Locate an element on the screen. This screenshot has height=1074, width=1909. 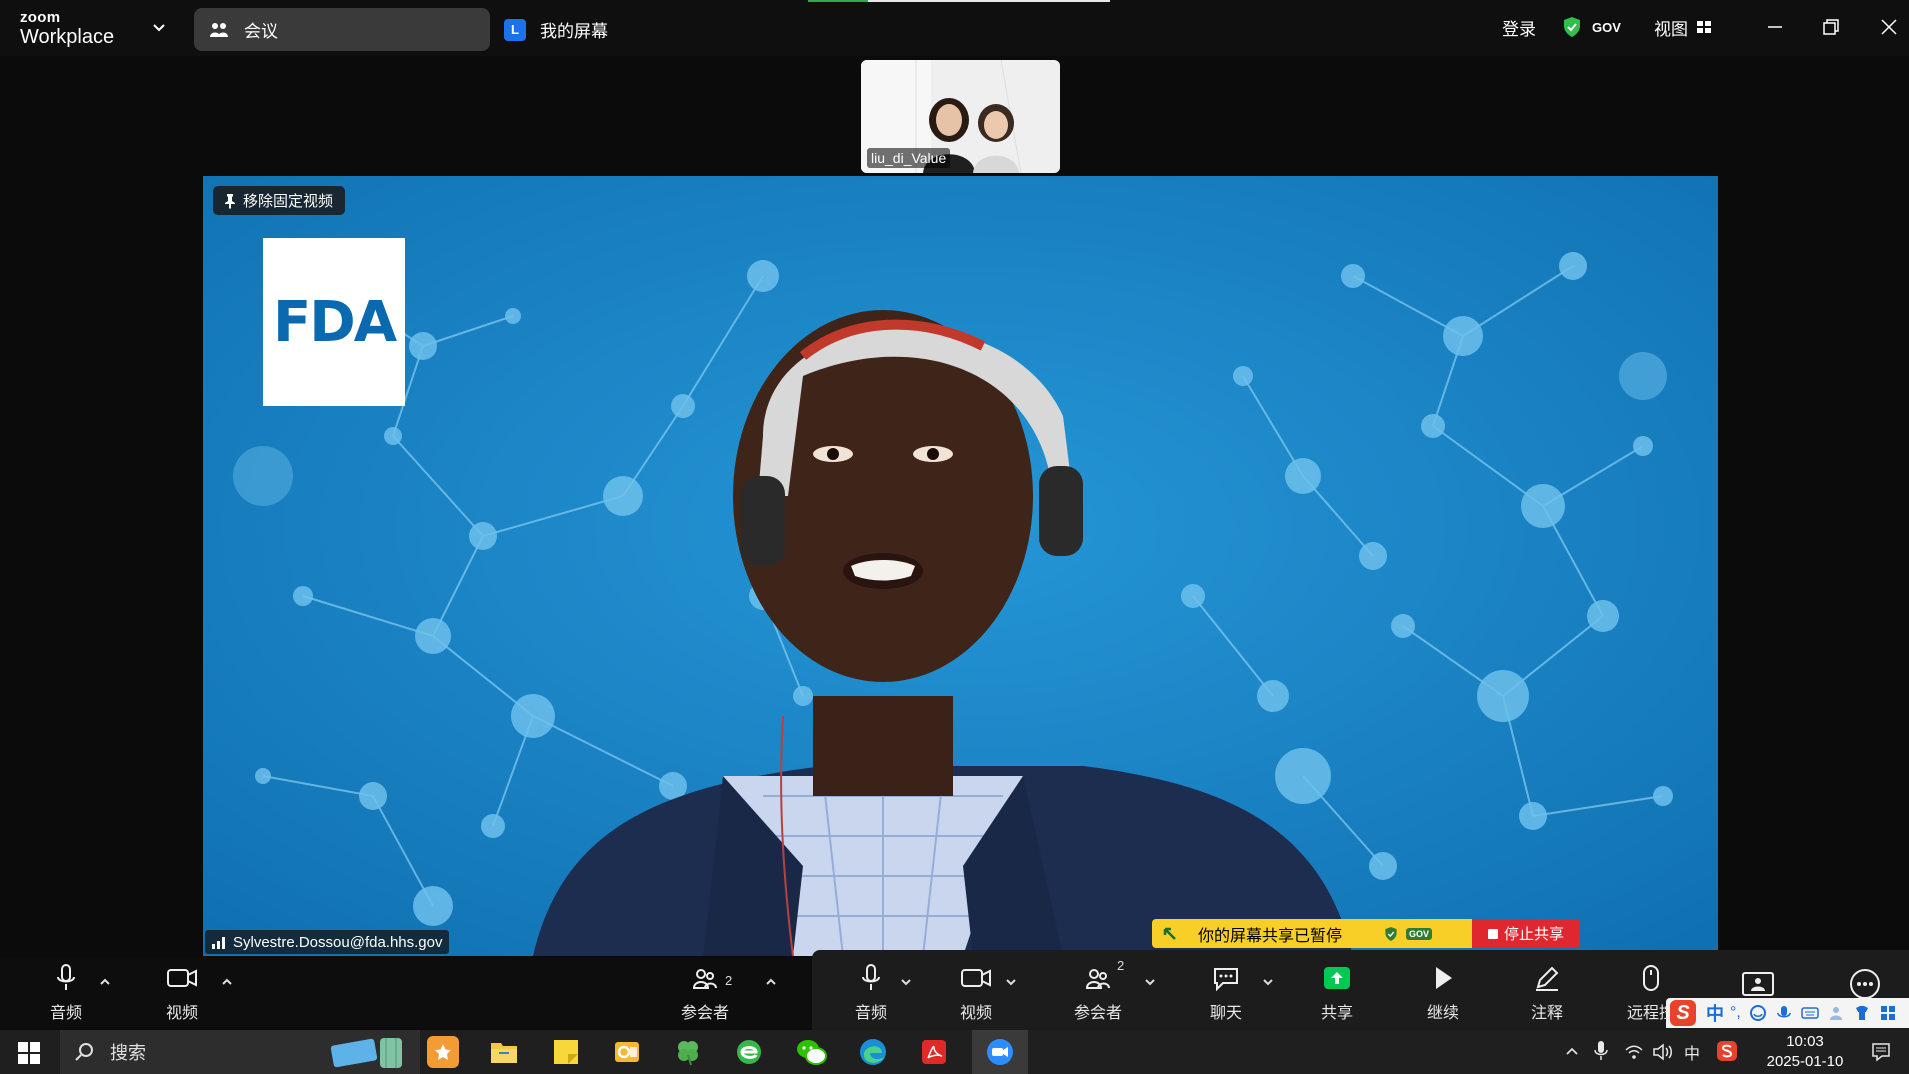
annotate-label: 注释 is located at coordinates (1546, 1013).